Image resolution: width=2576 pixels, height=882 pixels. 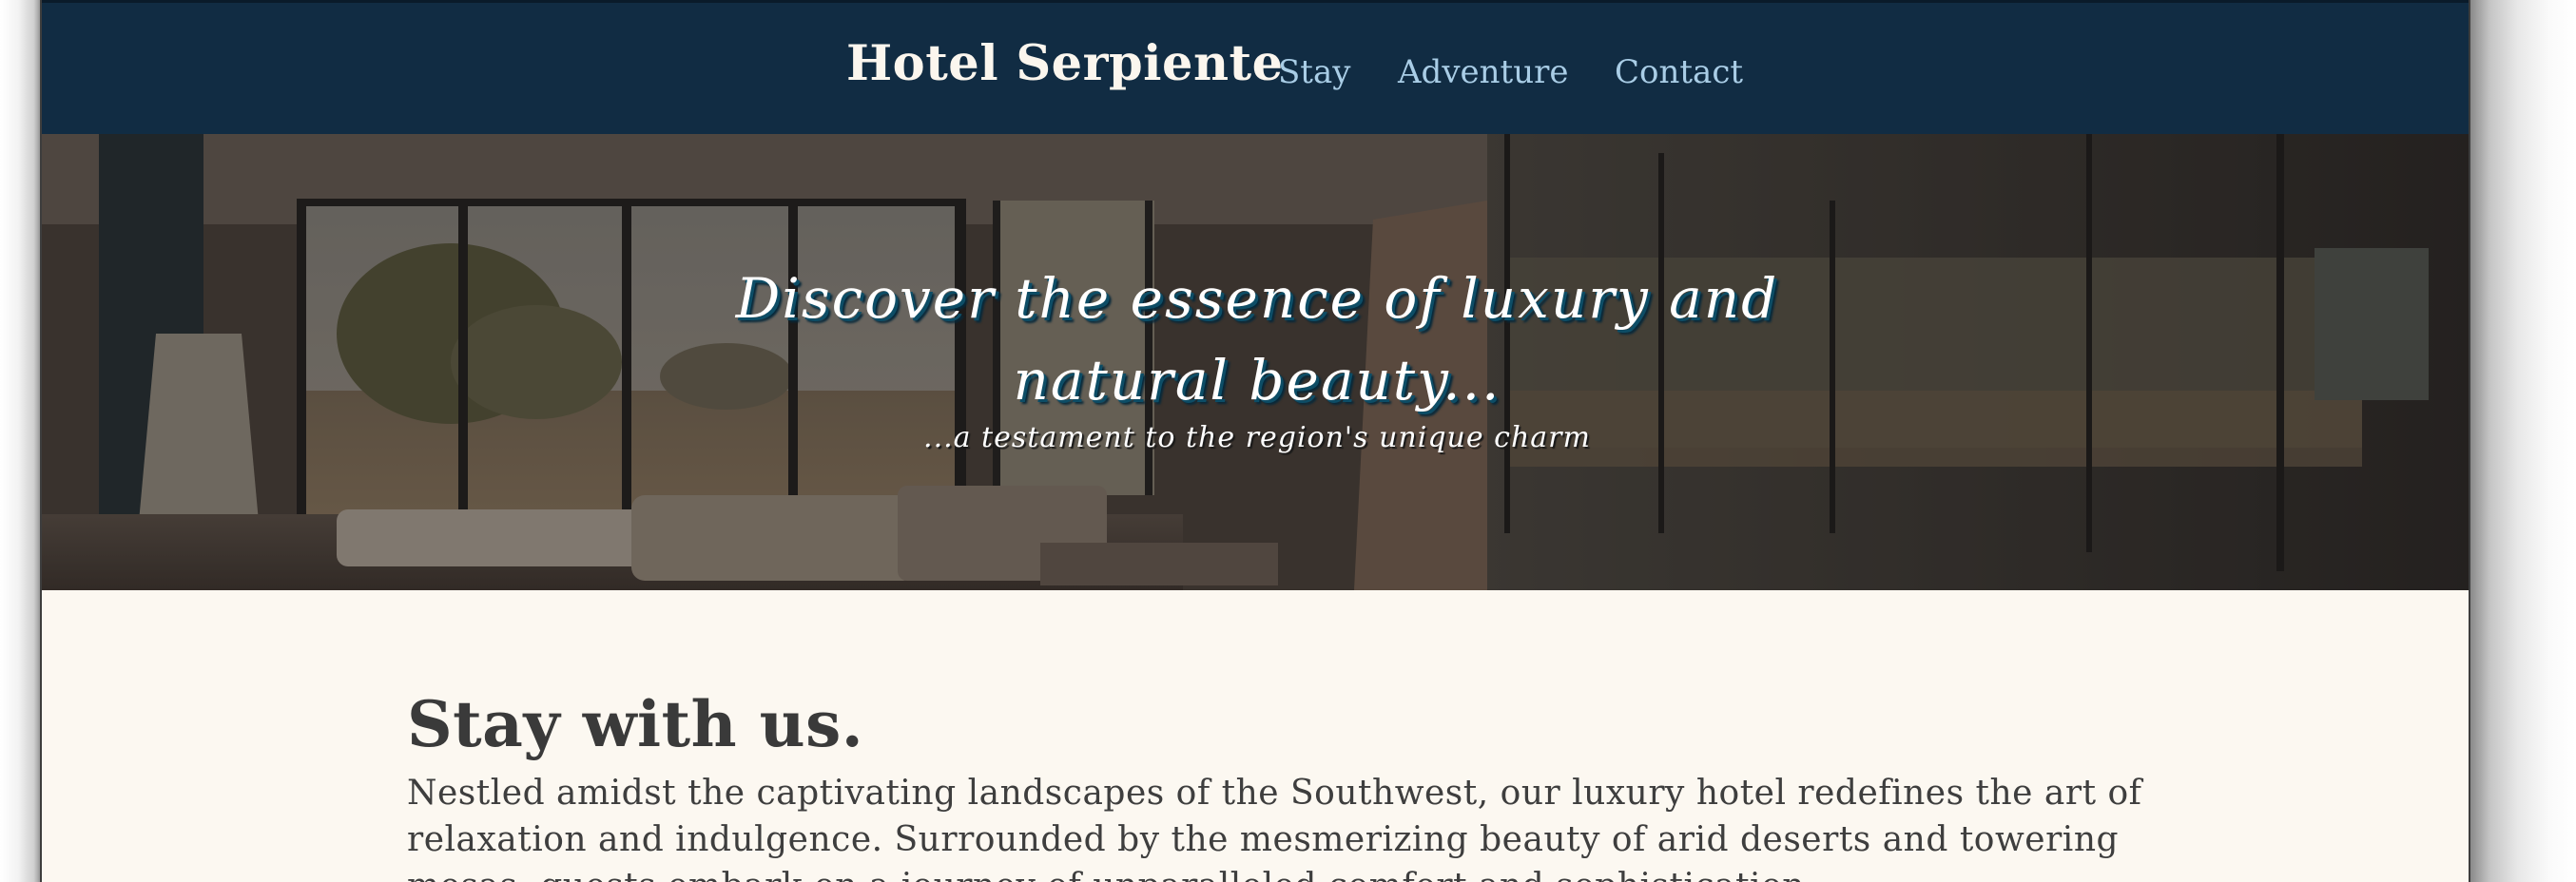 What do you see at coordinates (20, 441) in the screenshot?
I see `window-shadow-left` at bounding box center [20, 441].